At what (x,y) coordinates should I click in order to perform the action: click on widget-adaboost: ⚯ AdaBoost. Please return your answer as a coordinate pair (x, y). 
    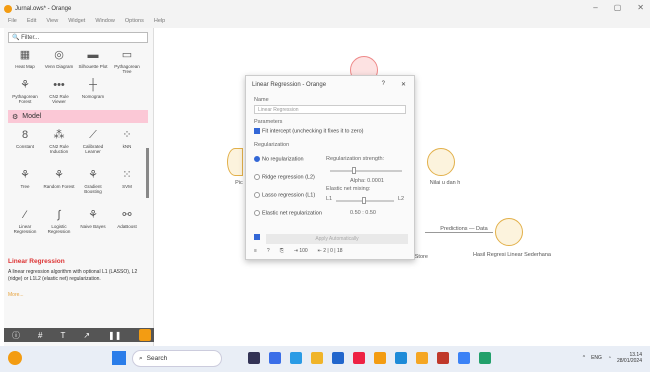
    Looking at the image, I should click on (127, 218).